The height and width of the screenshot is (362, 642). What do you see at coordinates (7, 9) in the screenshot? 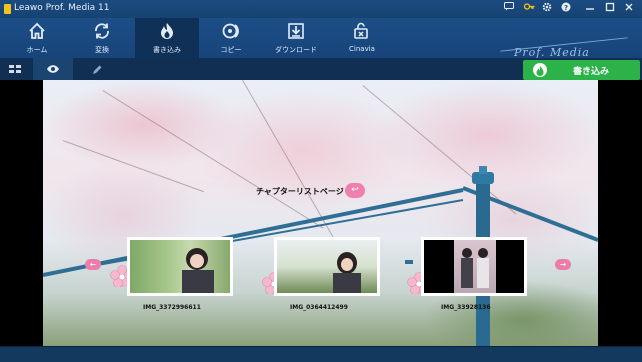
I see `app-logo-icon` at bounding box center [7, 9].